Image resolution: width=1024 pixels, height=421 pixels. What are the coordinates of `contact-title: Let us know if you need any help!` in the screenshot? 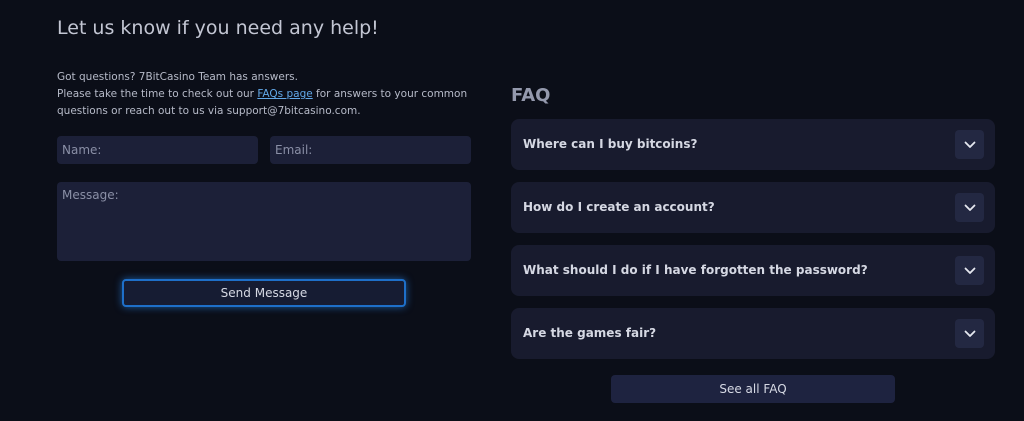 It's located at (218, 28).